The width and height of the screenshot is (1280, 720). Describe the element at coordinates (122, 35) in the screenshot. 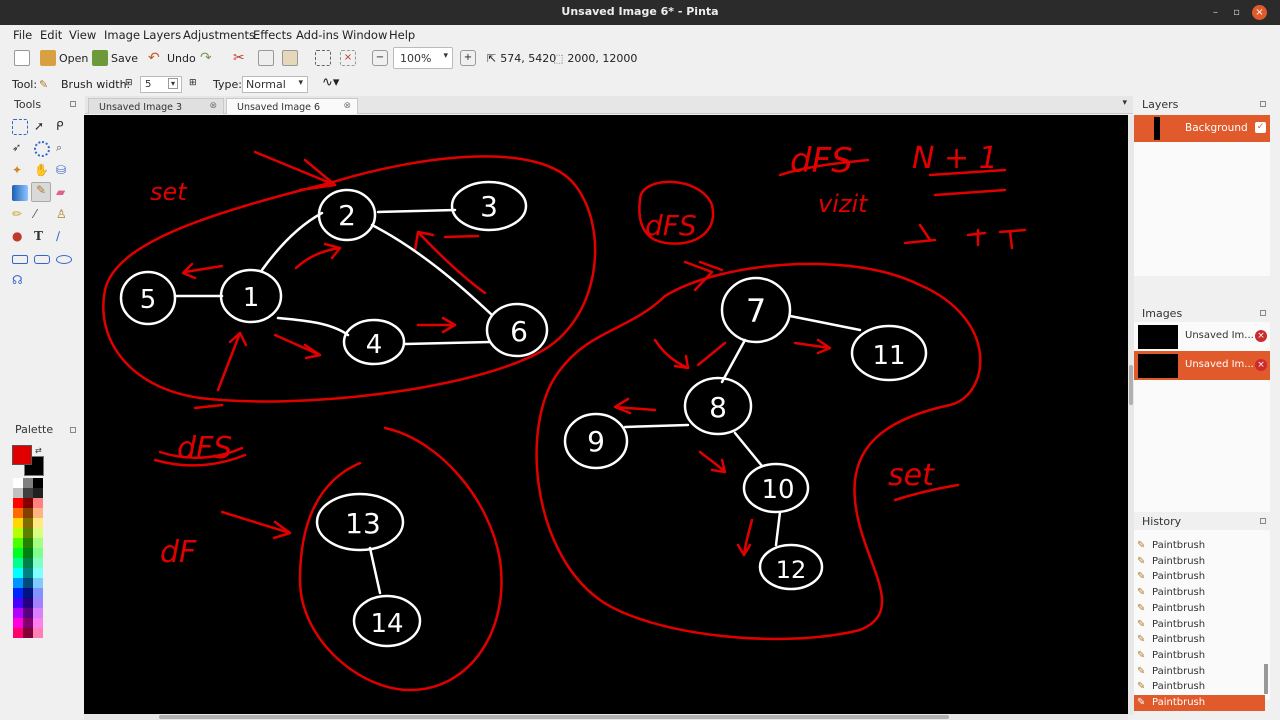

I see `menu-image: Image` at that location.